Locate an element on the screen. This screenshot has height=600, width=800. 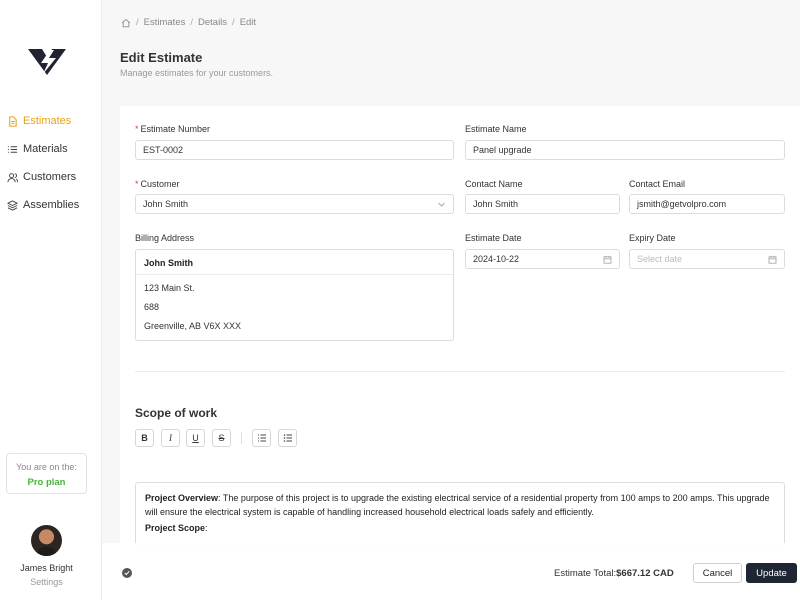
users-icon is located at coordinates (12, 177).